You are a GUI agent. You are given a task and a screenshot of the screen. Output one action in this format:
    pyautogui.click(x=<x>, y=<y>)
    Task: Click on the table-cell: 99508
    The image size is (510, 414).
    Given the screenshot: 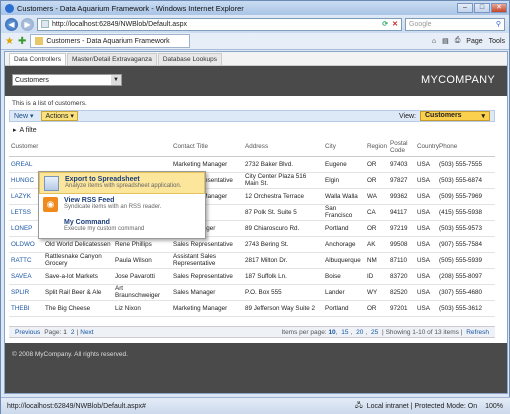 What is the action you would take?
    pyautogui.click(x=401, y=244)
    